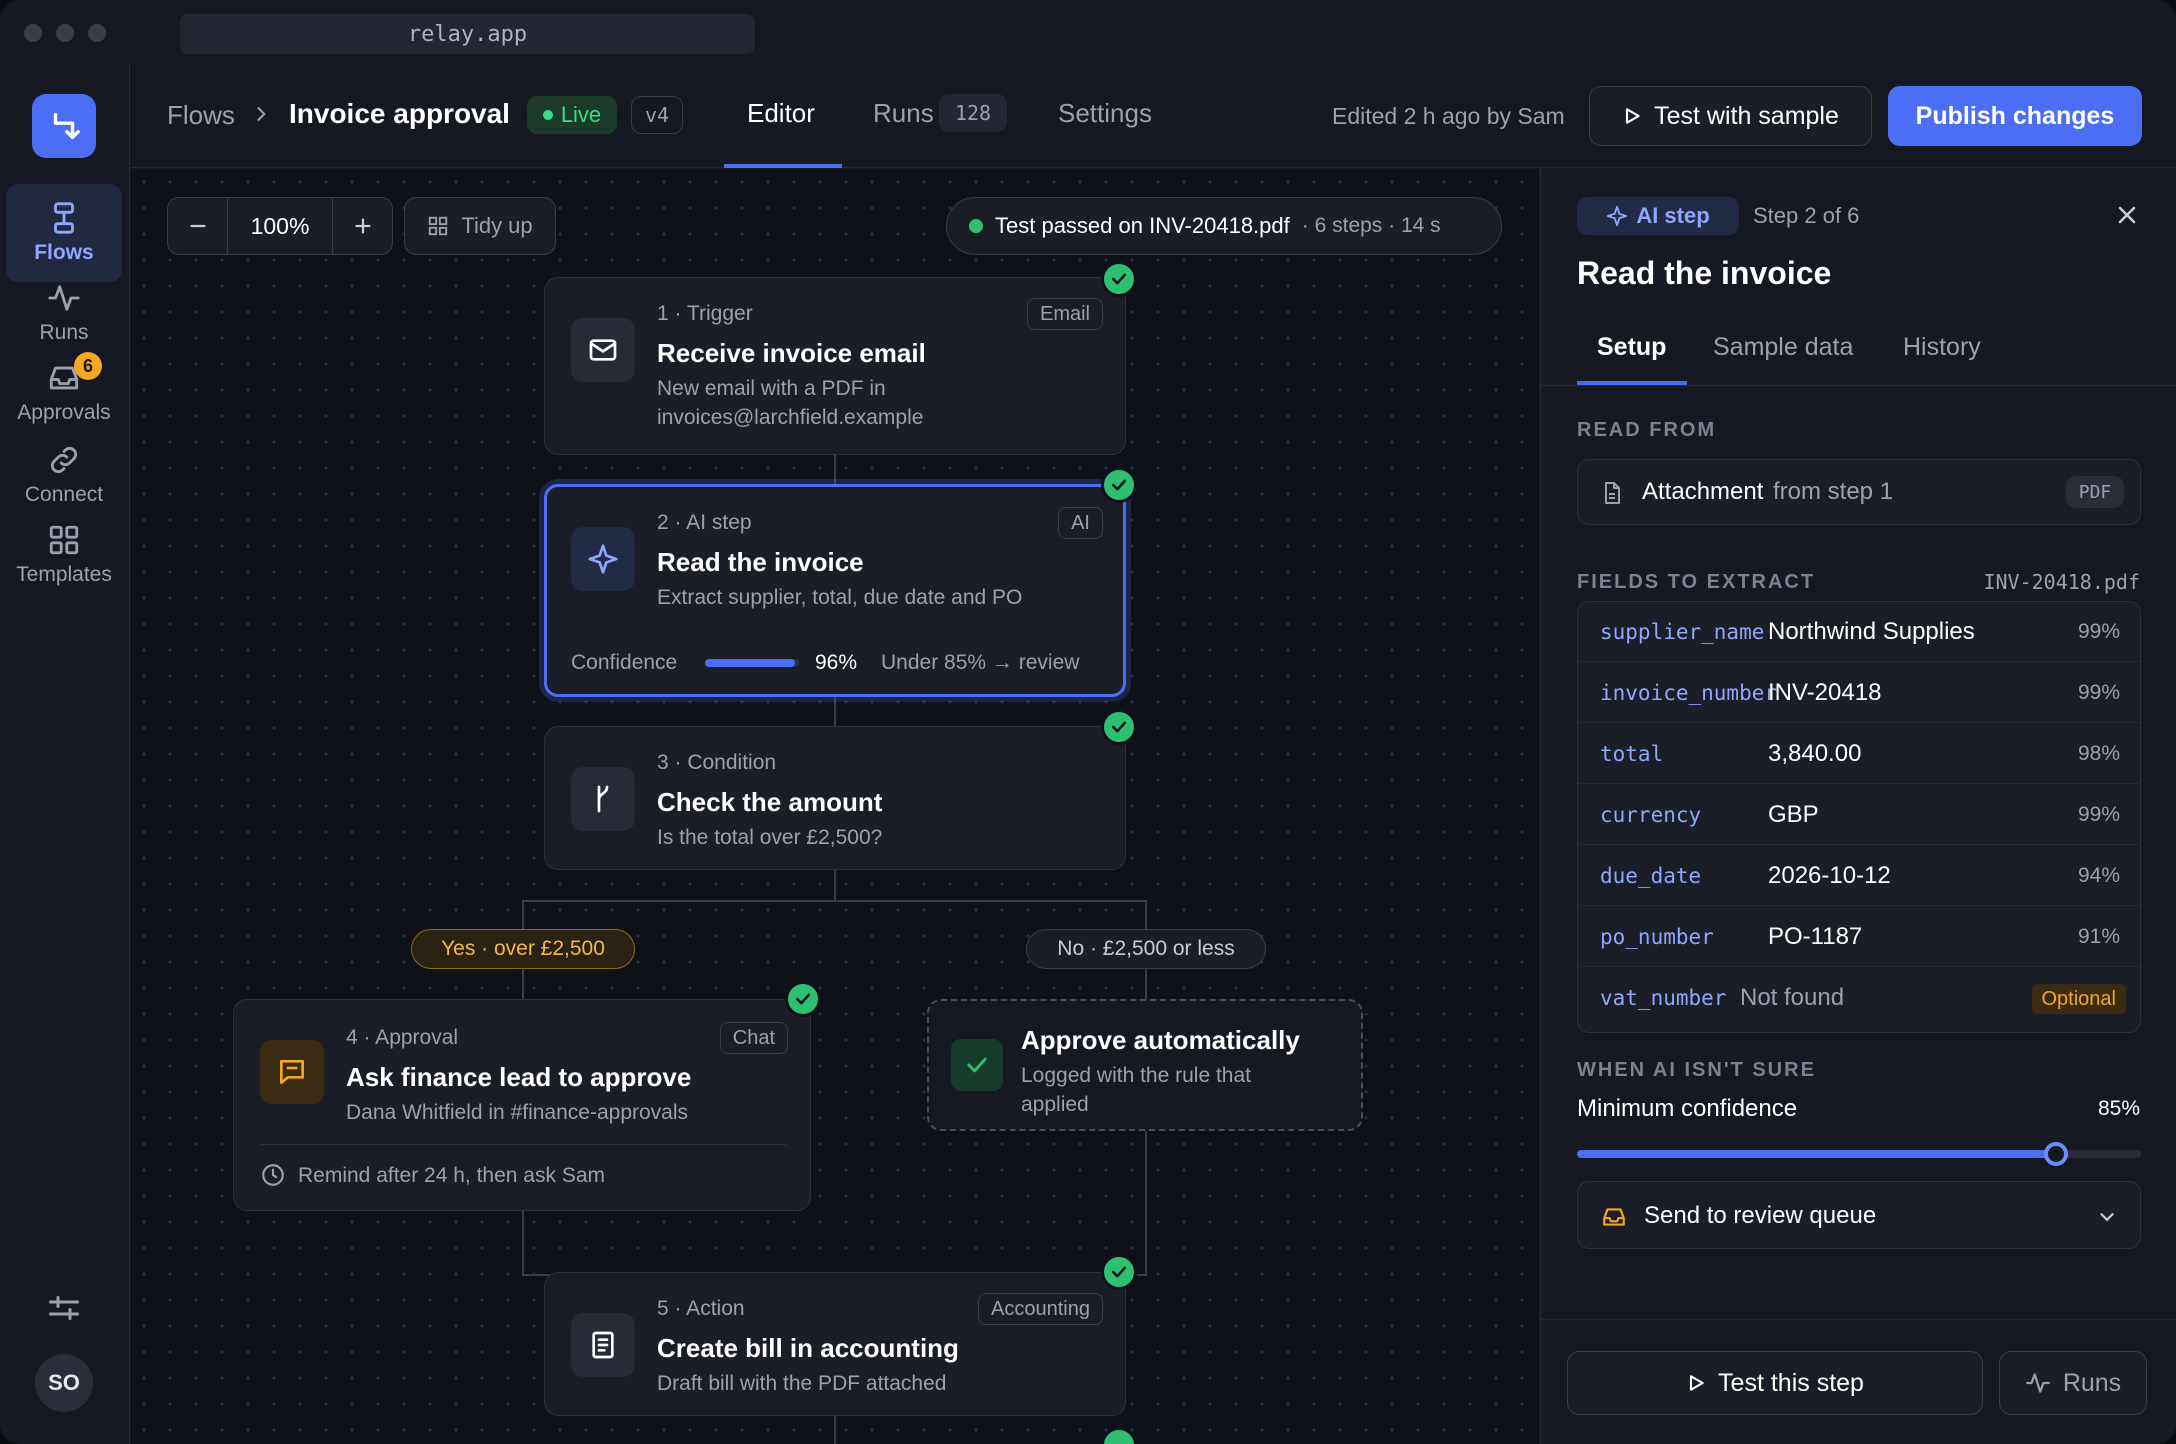 Image resolution: width=2176 pixels, height=1444 pixels. I want to click on step-icon, so click(603, 350).